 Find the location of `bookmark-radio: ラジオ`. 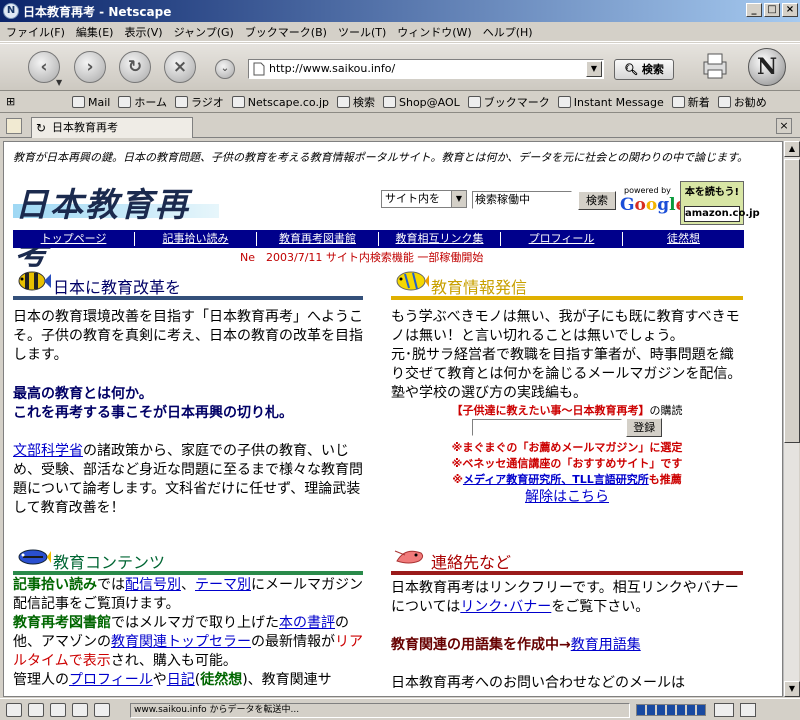

bookmark-radio: ラジオ is located at coordinates (199, 102).